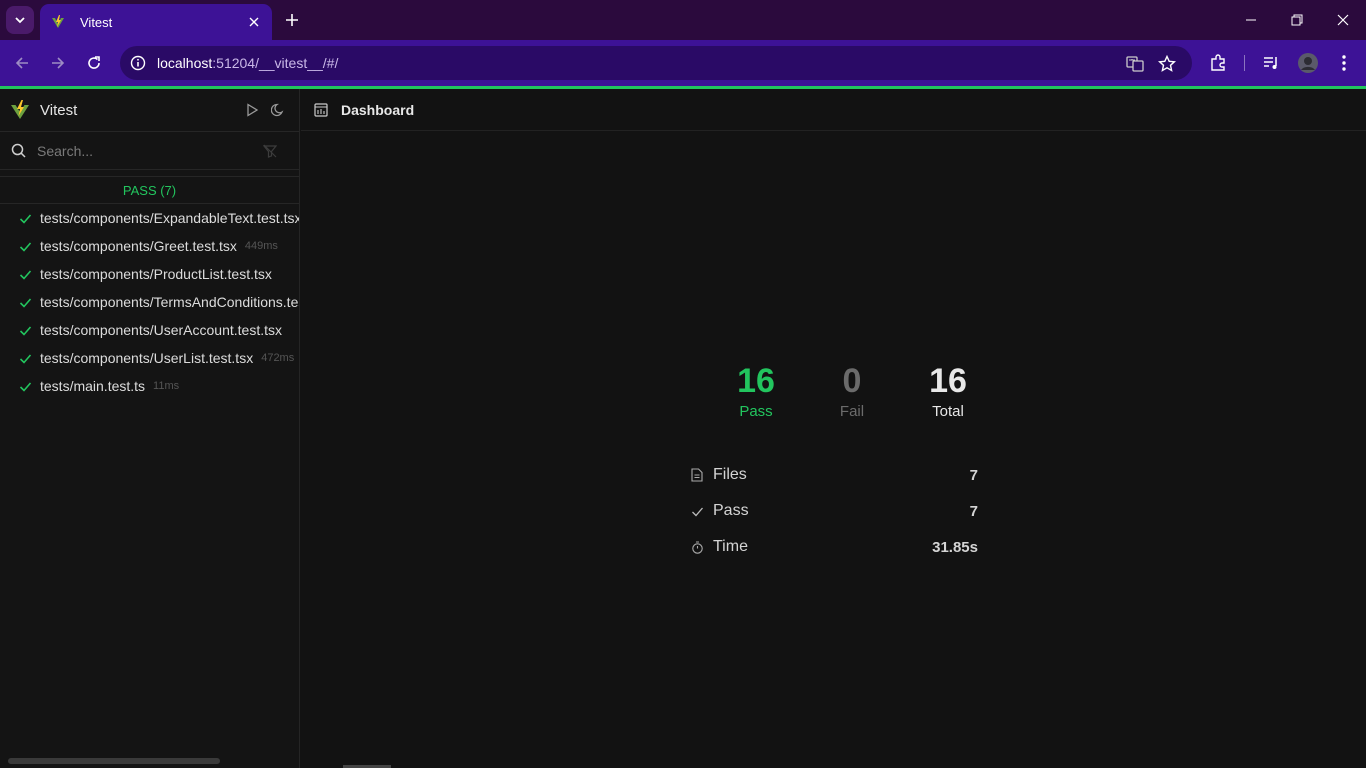  What do you see at coordinates (149, 274) in the screenshot?
I see `test-file-item: tests/components/ProductList.test.tsx` at bounding box center [149, 274].